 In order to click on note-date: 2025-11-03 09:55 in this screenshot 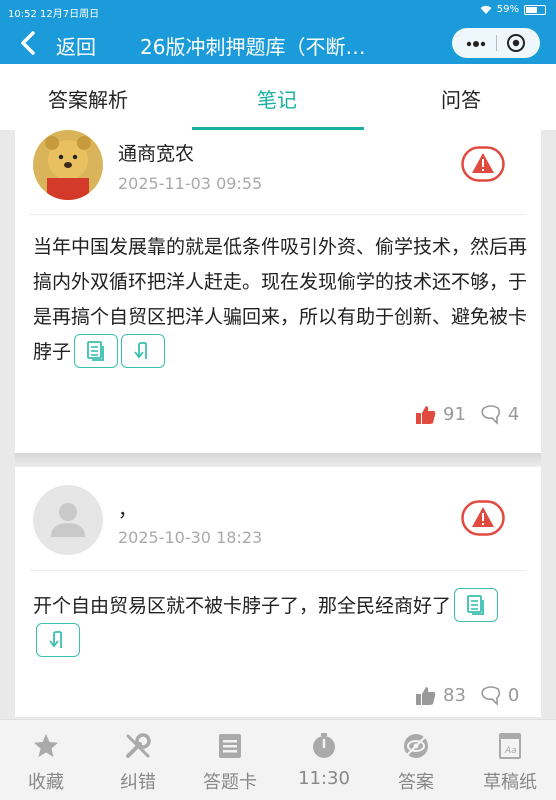, I will do `click(190, 183)`.